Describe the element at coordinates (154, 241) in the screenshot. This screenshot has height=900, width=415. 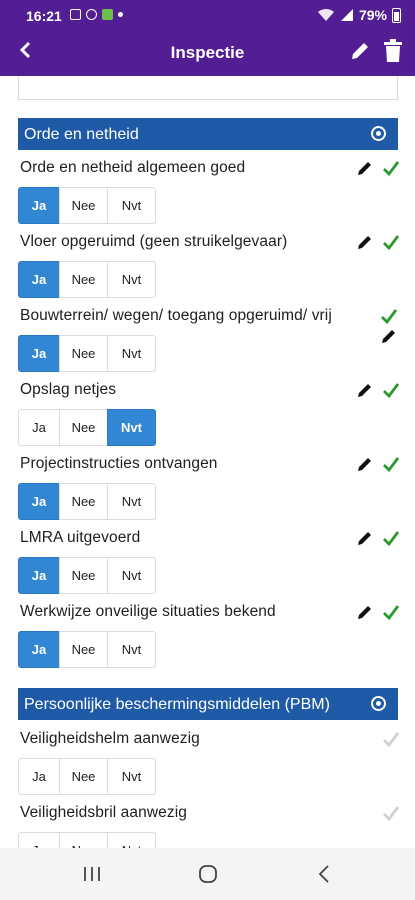
I see `question-label: Vloer opgeruimd (geen struikelgevaar)` at that location.